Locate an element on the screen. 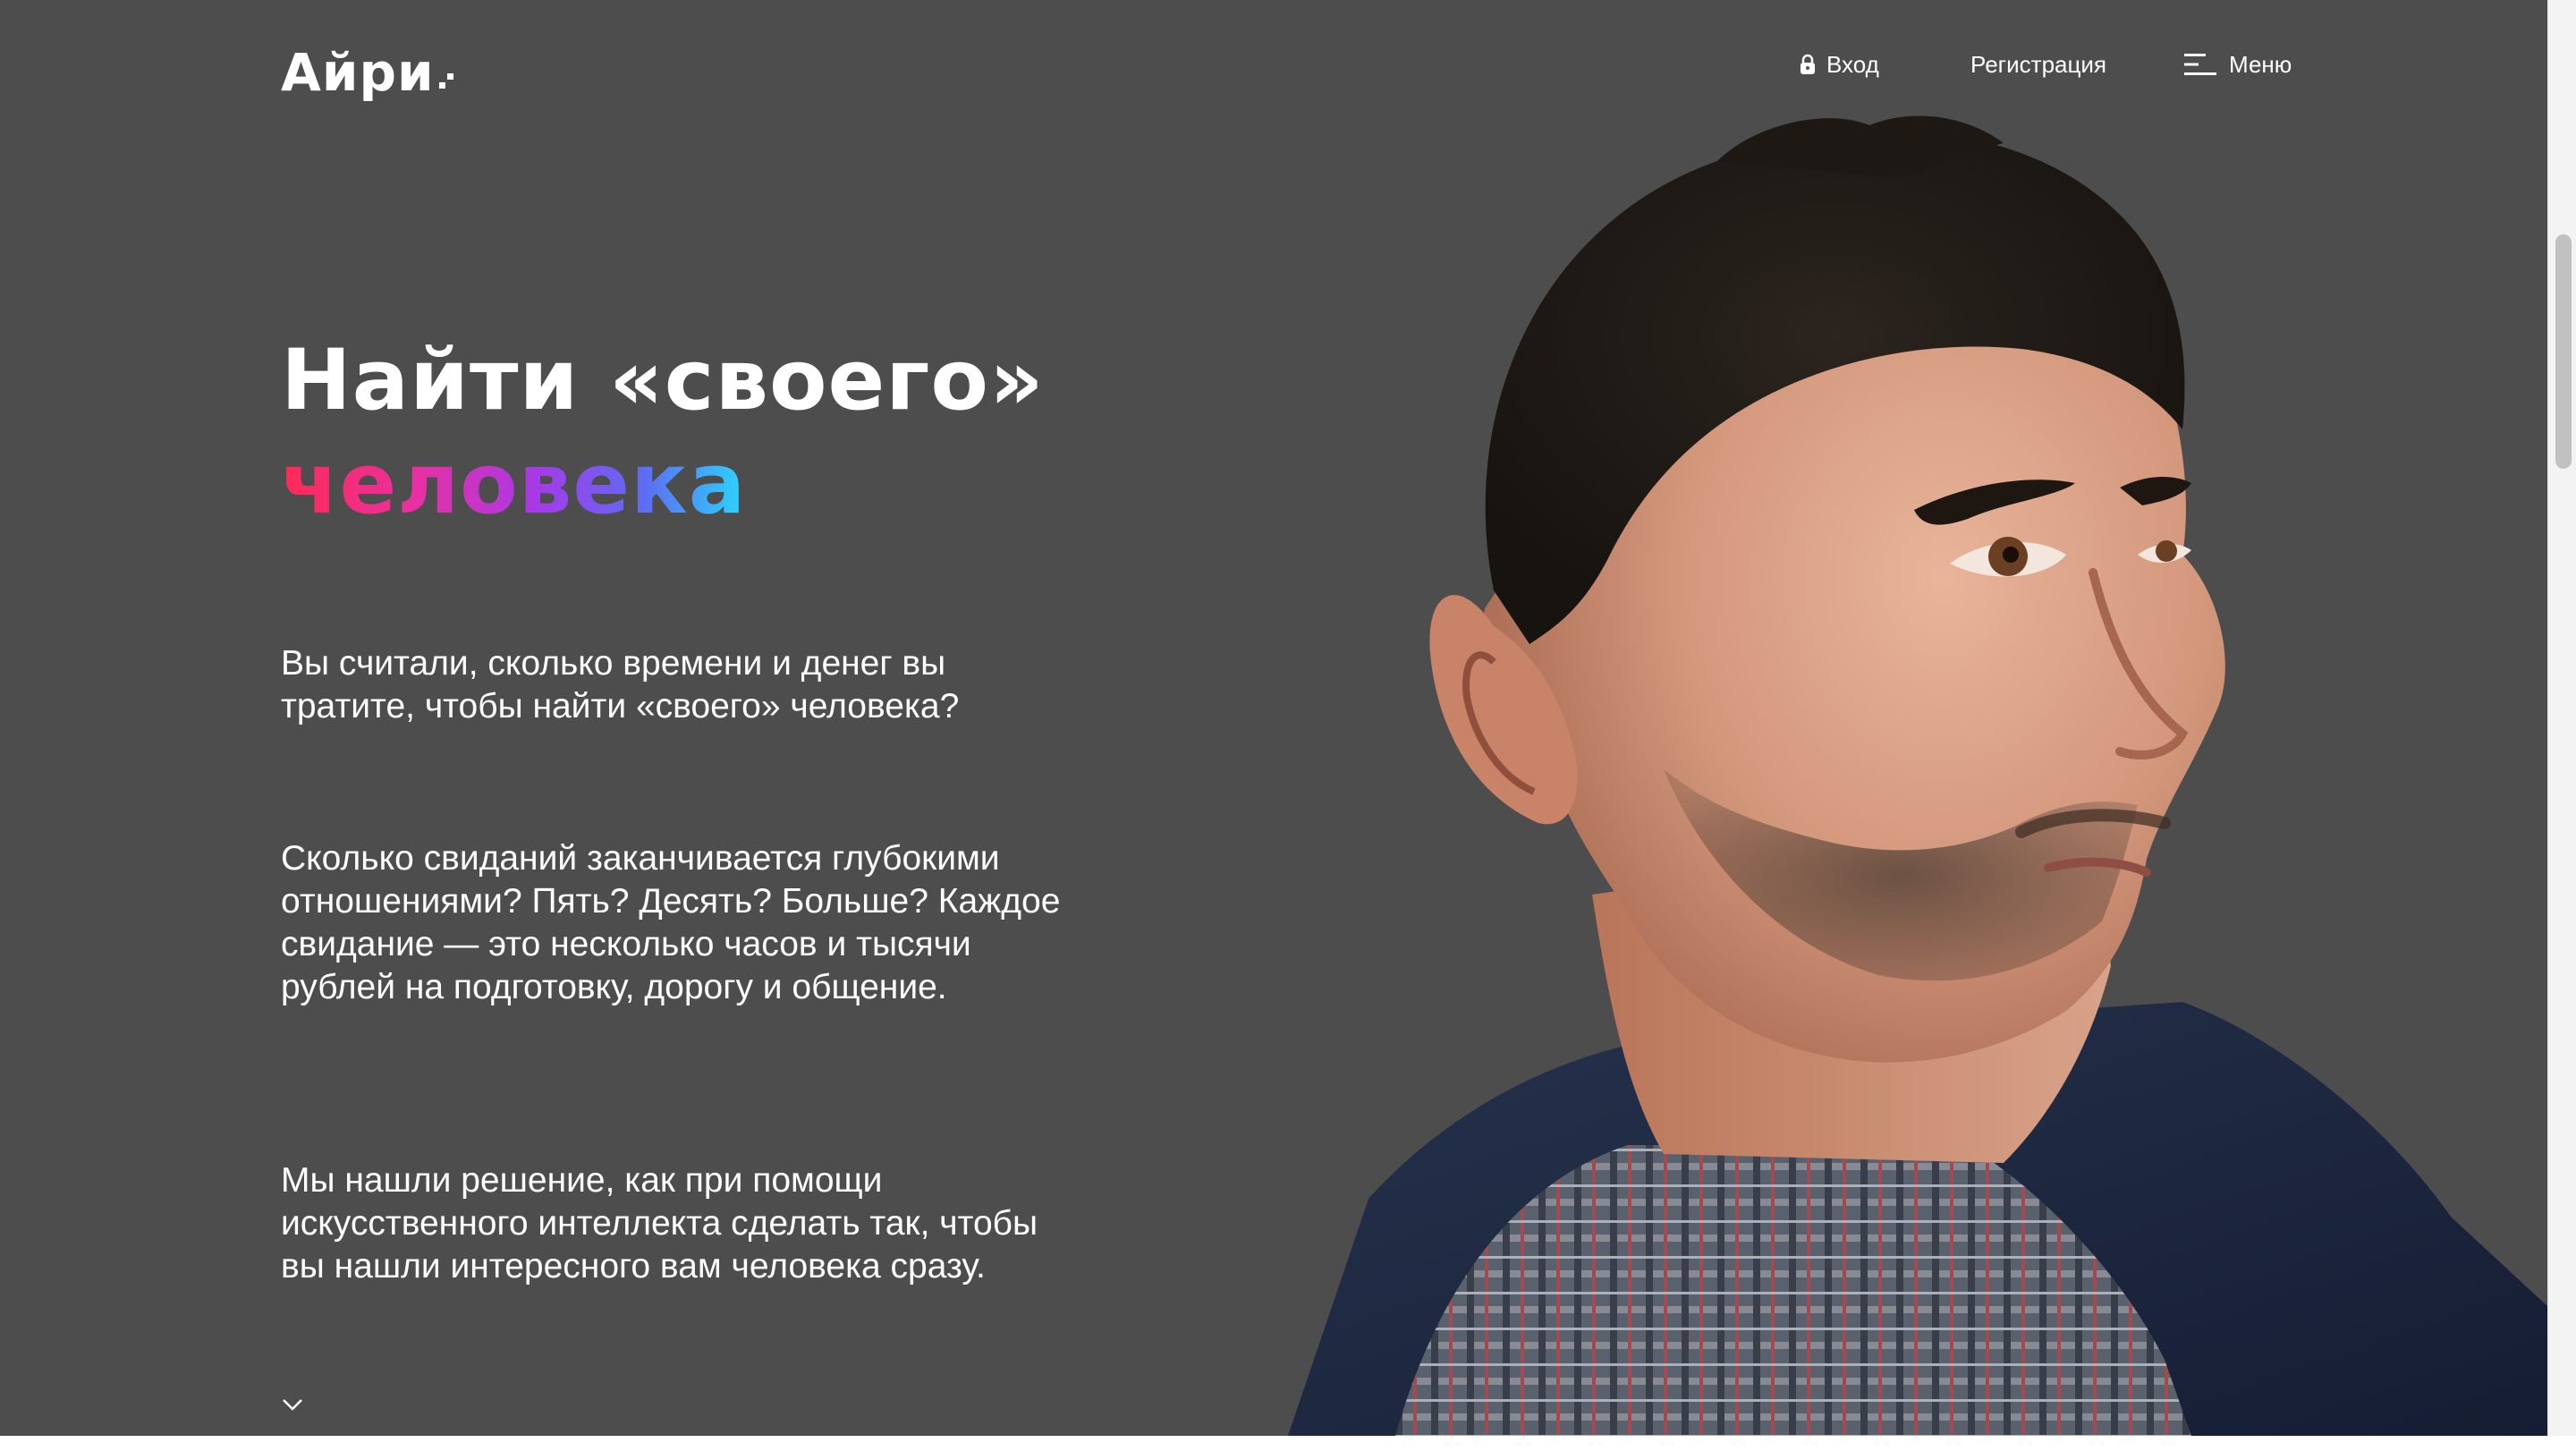  chevron-down-icon is located at coordinates (292, 1405).